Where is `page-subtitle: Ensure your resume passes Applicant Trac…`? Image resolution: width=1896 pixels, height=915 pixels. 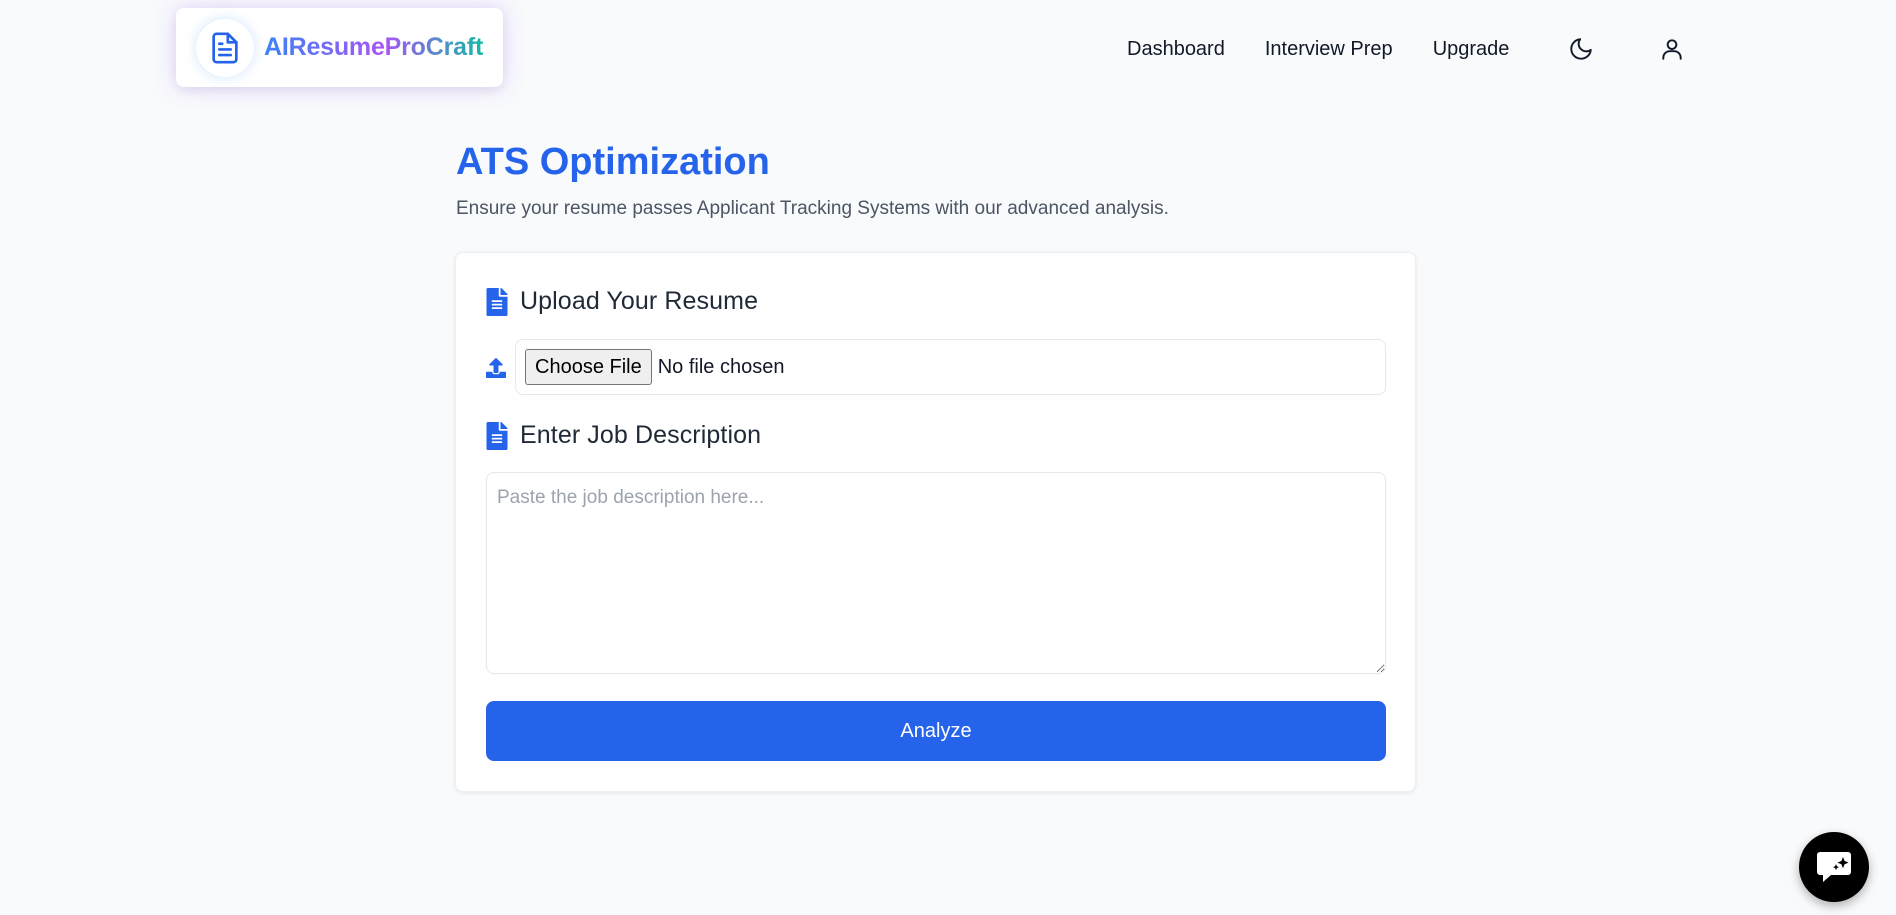
page-subtitle: Ensure your resume passes Applicant Trac… is located at coordinates (812, 208).